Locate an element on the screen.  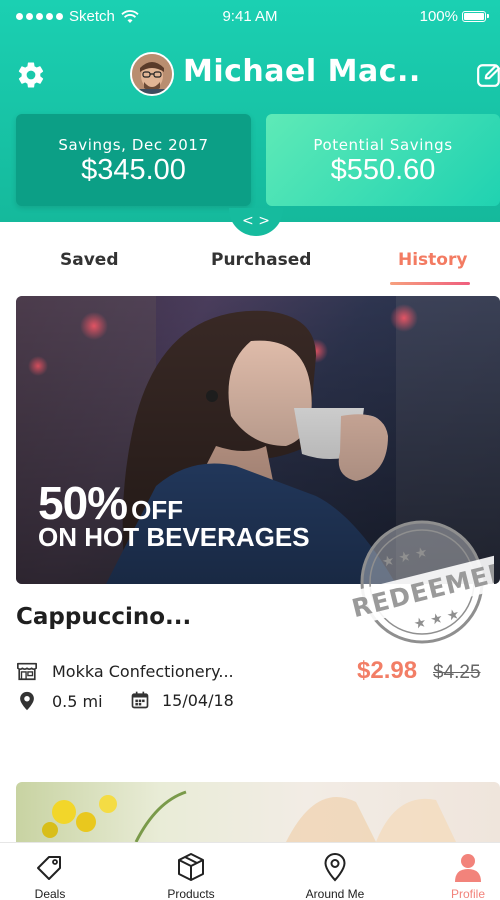
savings-label: Savings, Dec 2017 is located at coordinates (133, 145).